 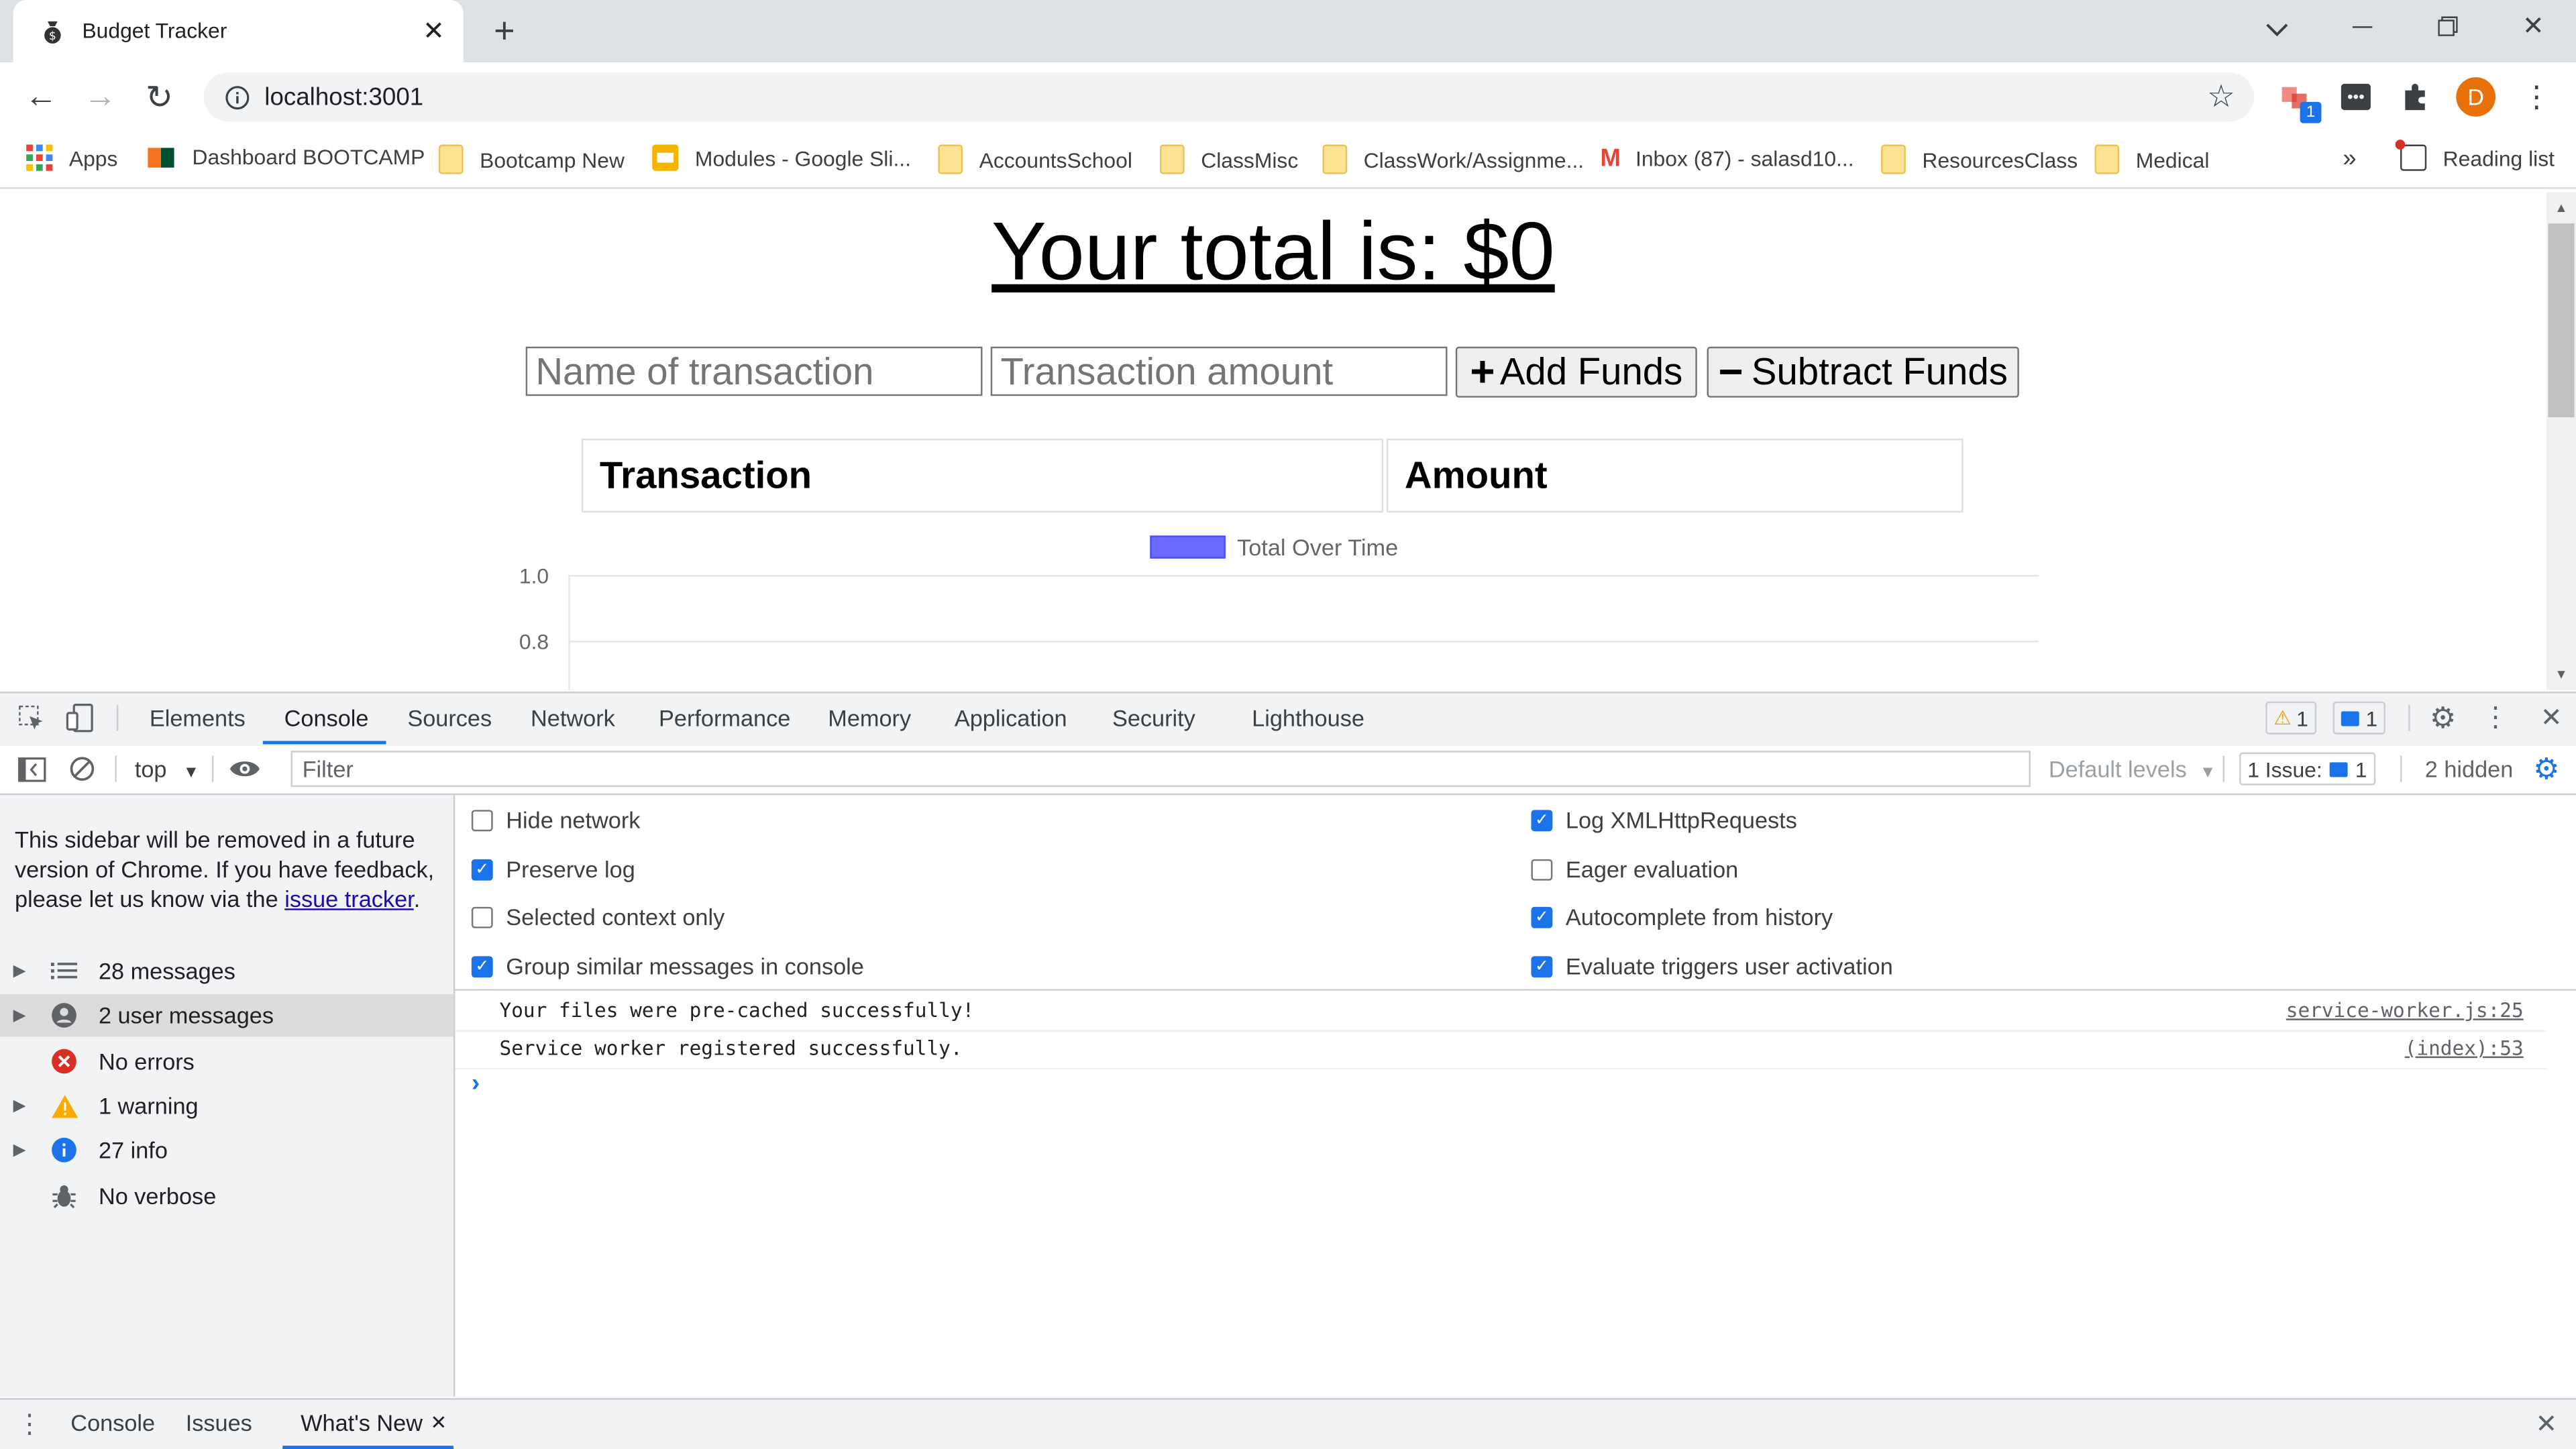 I want to click on back-icon: ←, so click(x=41, y=96).